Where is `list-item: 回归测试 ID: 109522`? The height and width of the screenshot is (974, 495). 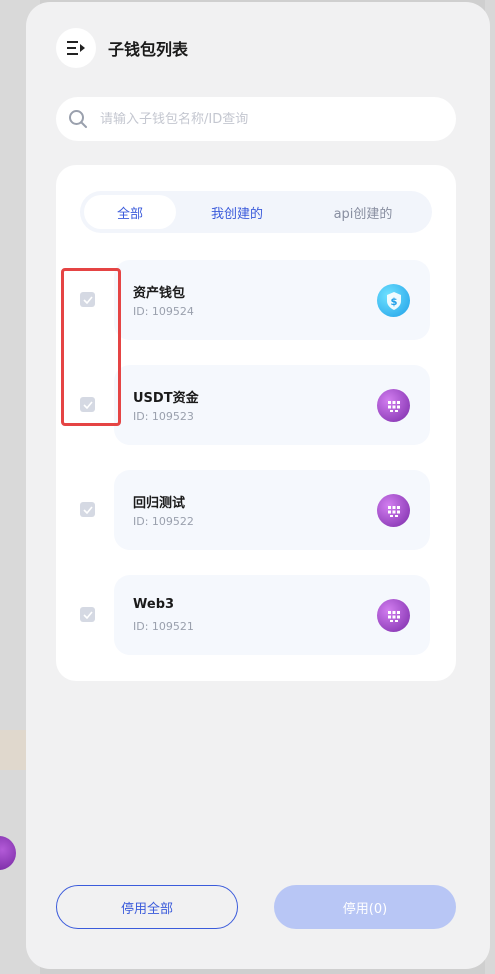
list-item: 回归测试 ID: 109522 is located at coordinates (256, 522).